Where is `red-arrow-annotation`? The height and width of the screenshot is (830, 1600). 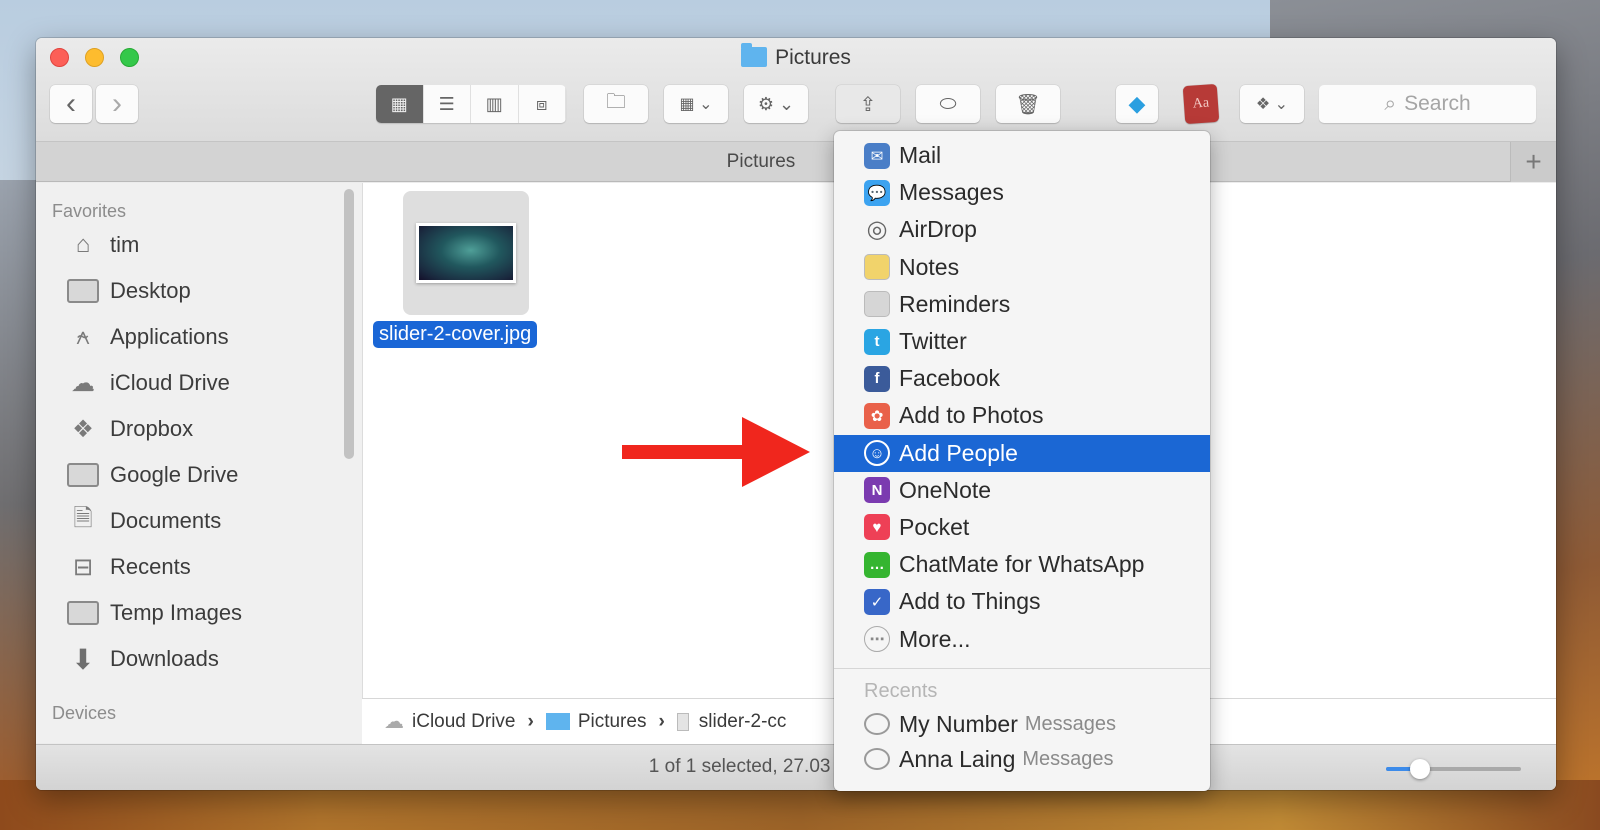
red-arrow-annotation is located at coordinates (716, 452).